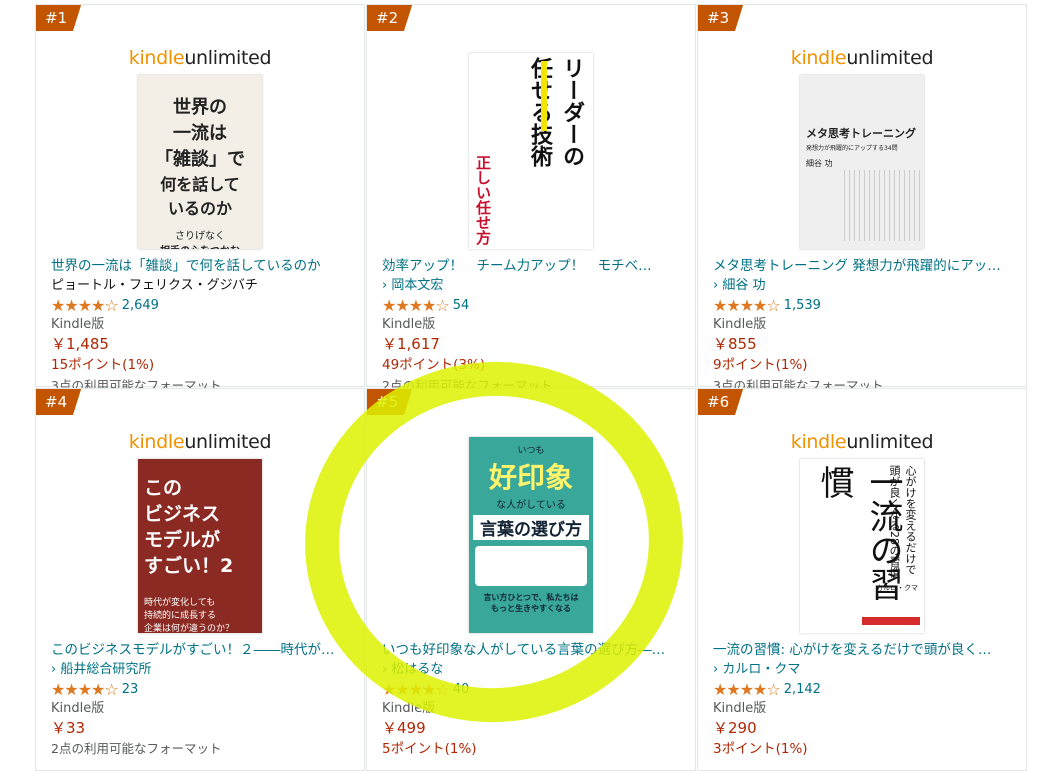 Image resolution: width=1056 pixels, height=771 pixels. What do you see at coordinates (864, 305) in the screenshot?
I see `rating: ★★★★☆ 1,539` at bounding box center [864, 305].